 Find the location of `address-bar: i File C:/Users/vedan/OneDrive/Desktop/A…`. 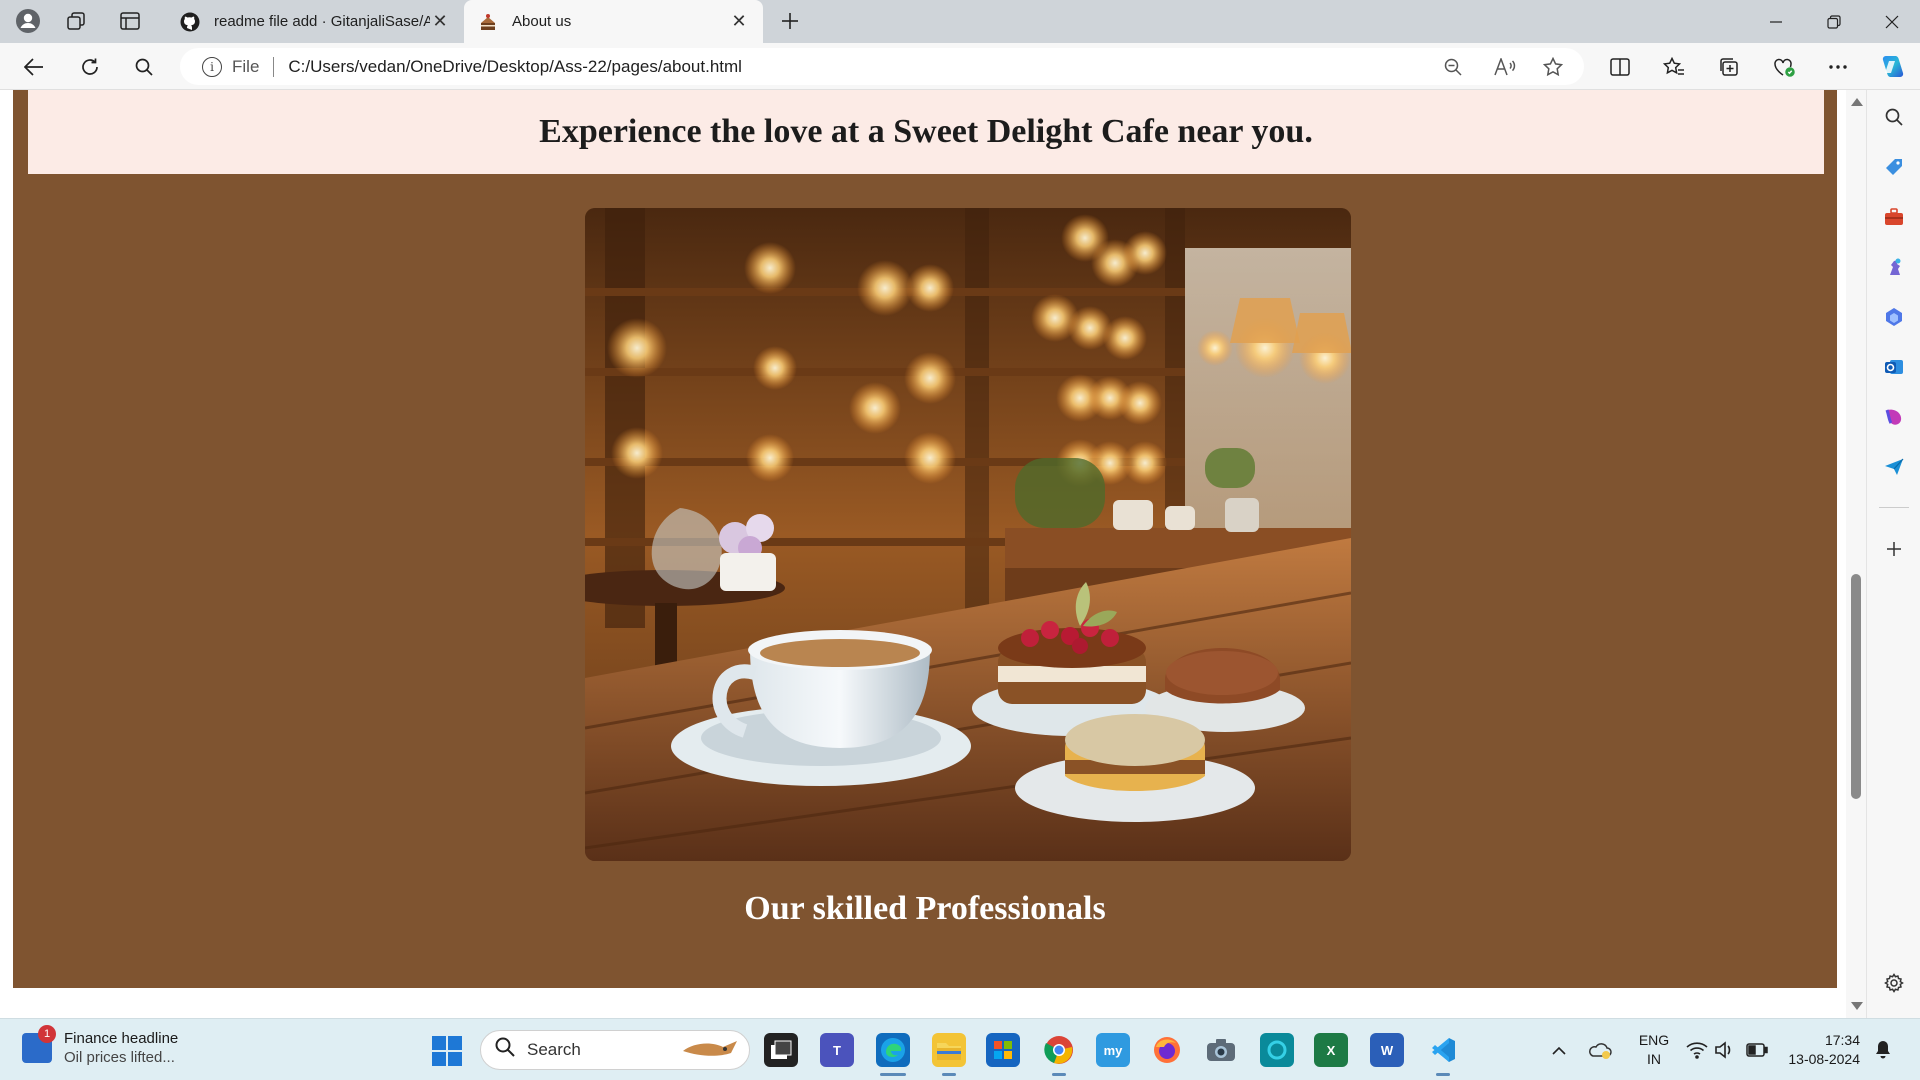

address-bar: i File C:/Users/vedan/OneDrive/Desktop/A… is located at coordinates (882, 66).